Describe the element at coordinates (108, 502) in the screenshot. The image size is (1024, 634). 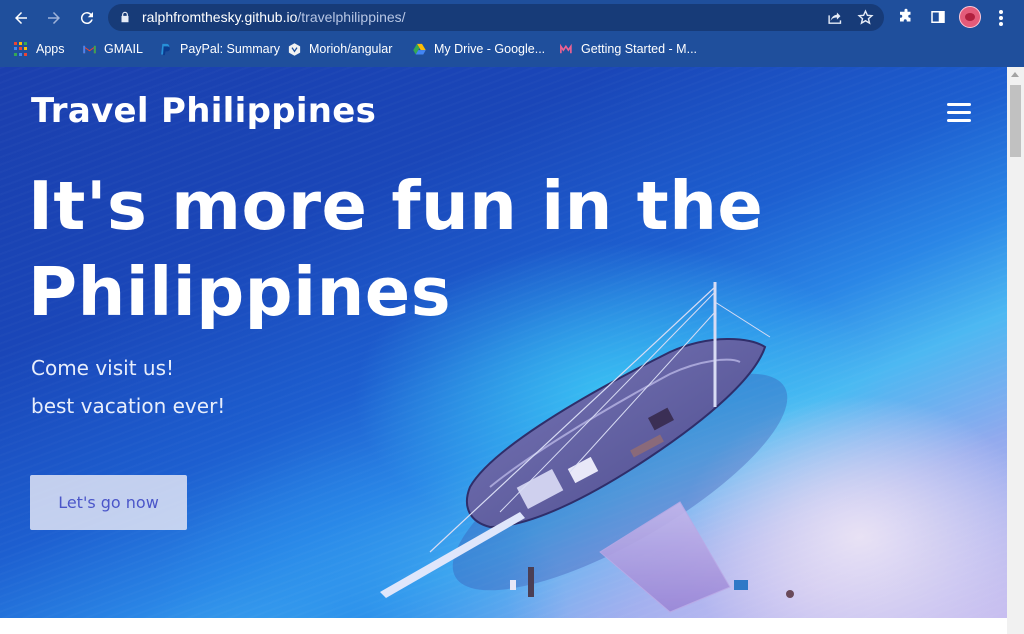
I see `lets-go-now-button: Let's go now` at that location.